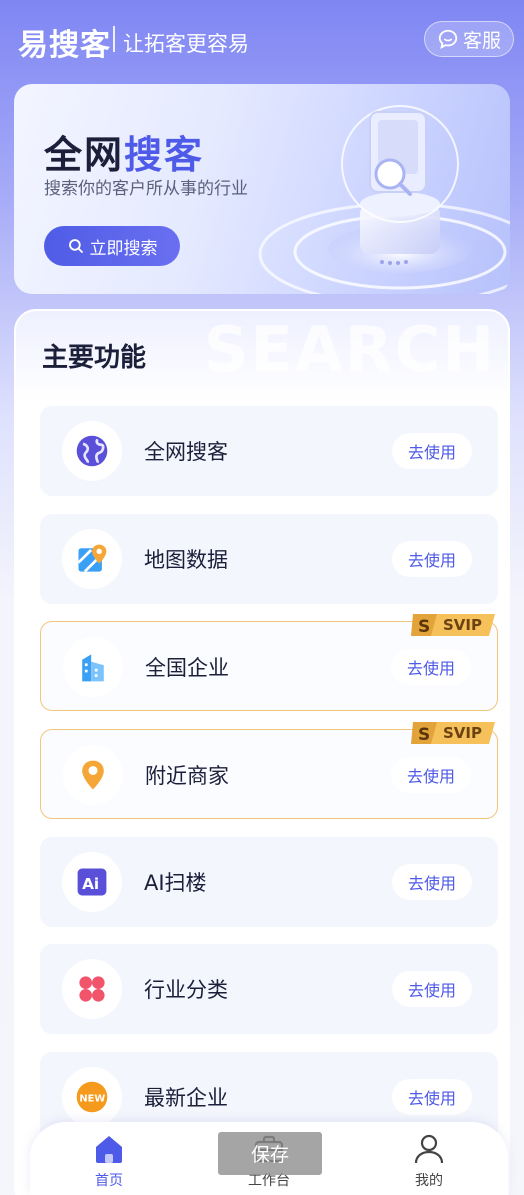  I want to click on search-watermark: SEARCH, so click(349, 349).